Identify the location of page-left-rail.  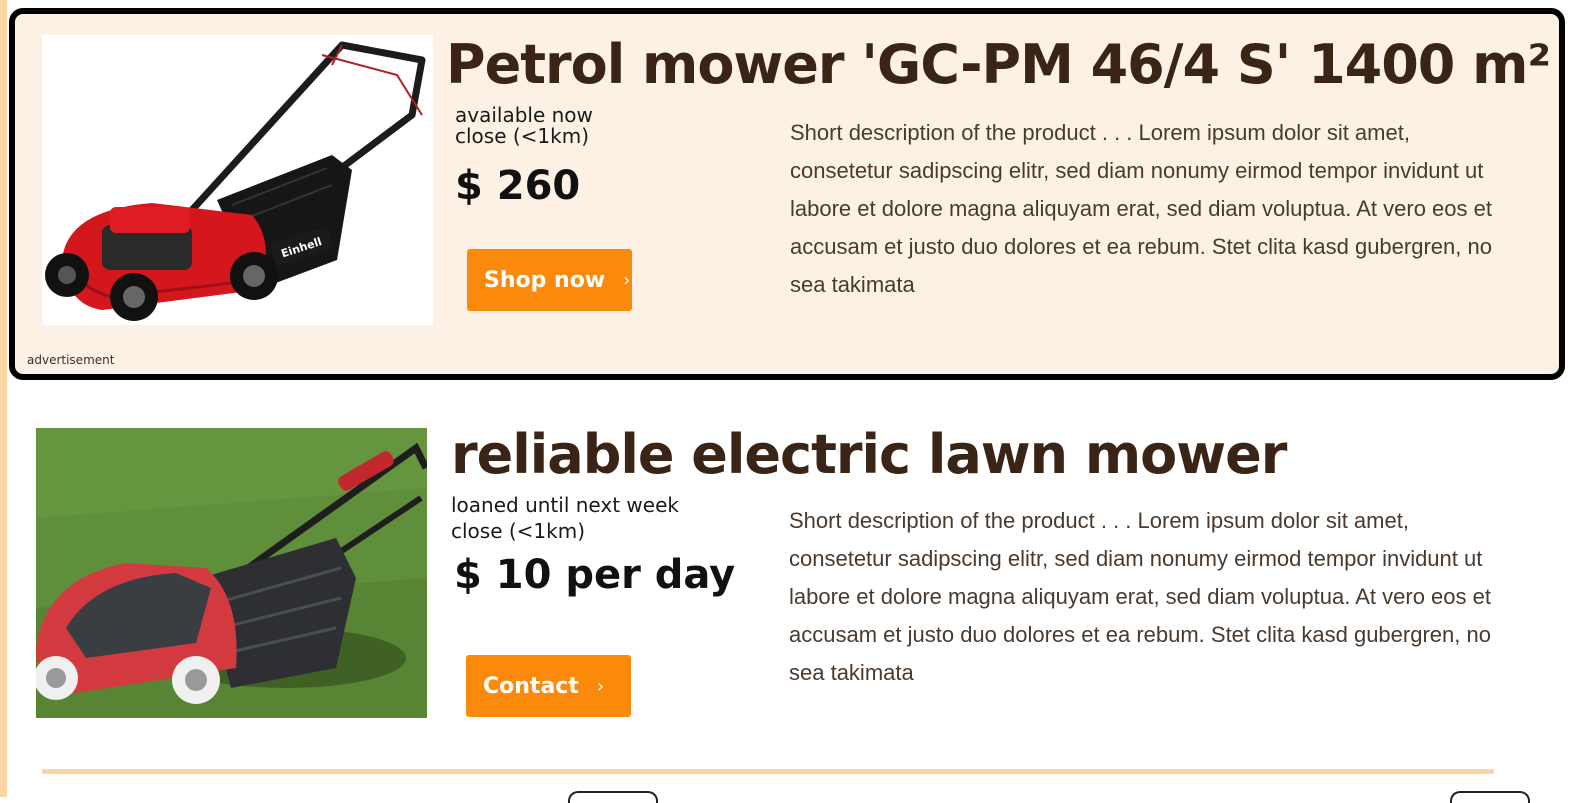
(3, 398).